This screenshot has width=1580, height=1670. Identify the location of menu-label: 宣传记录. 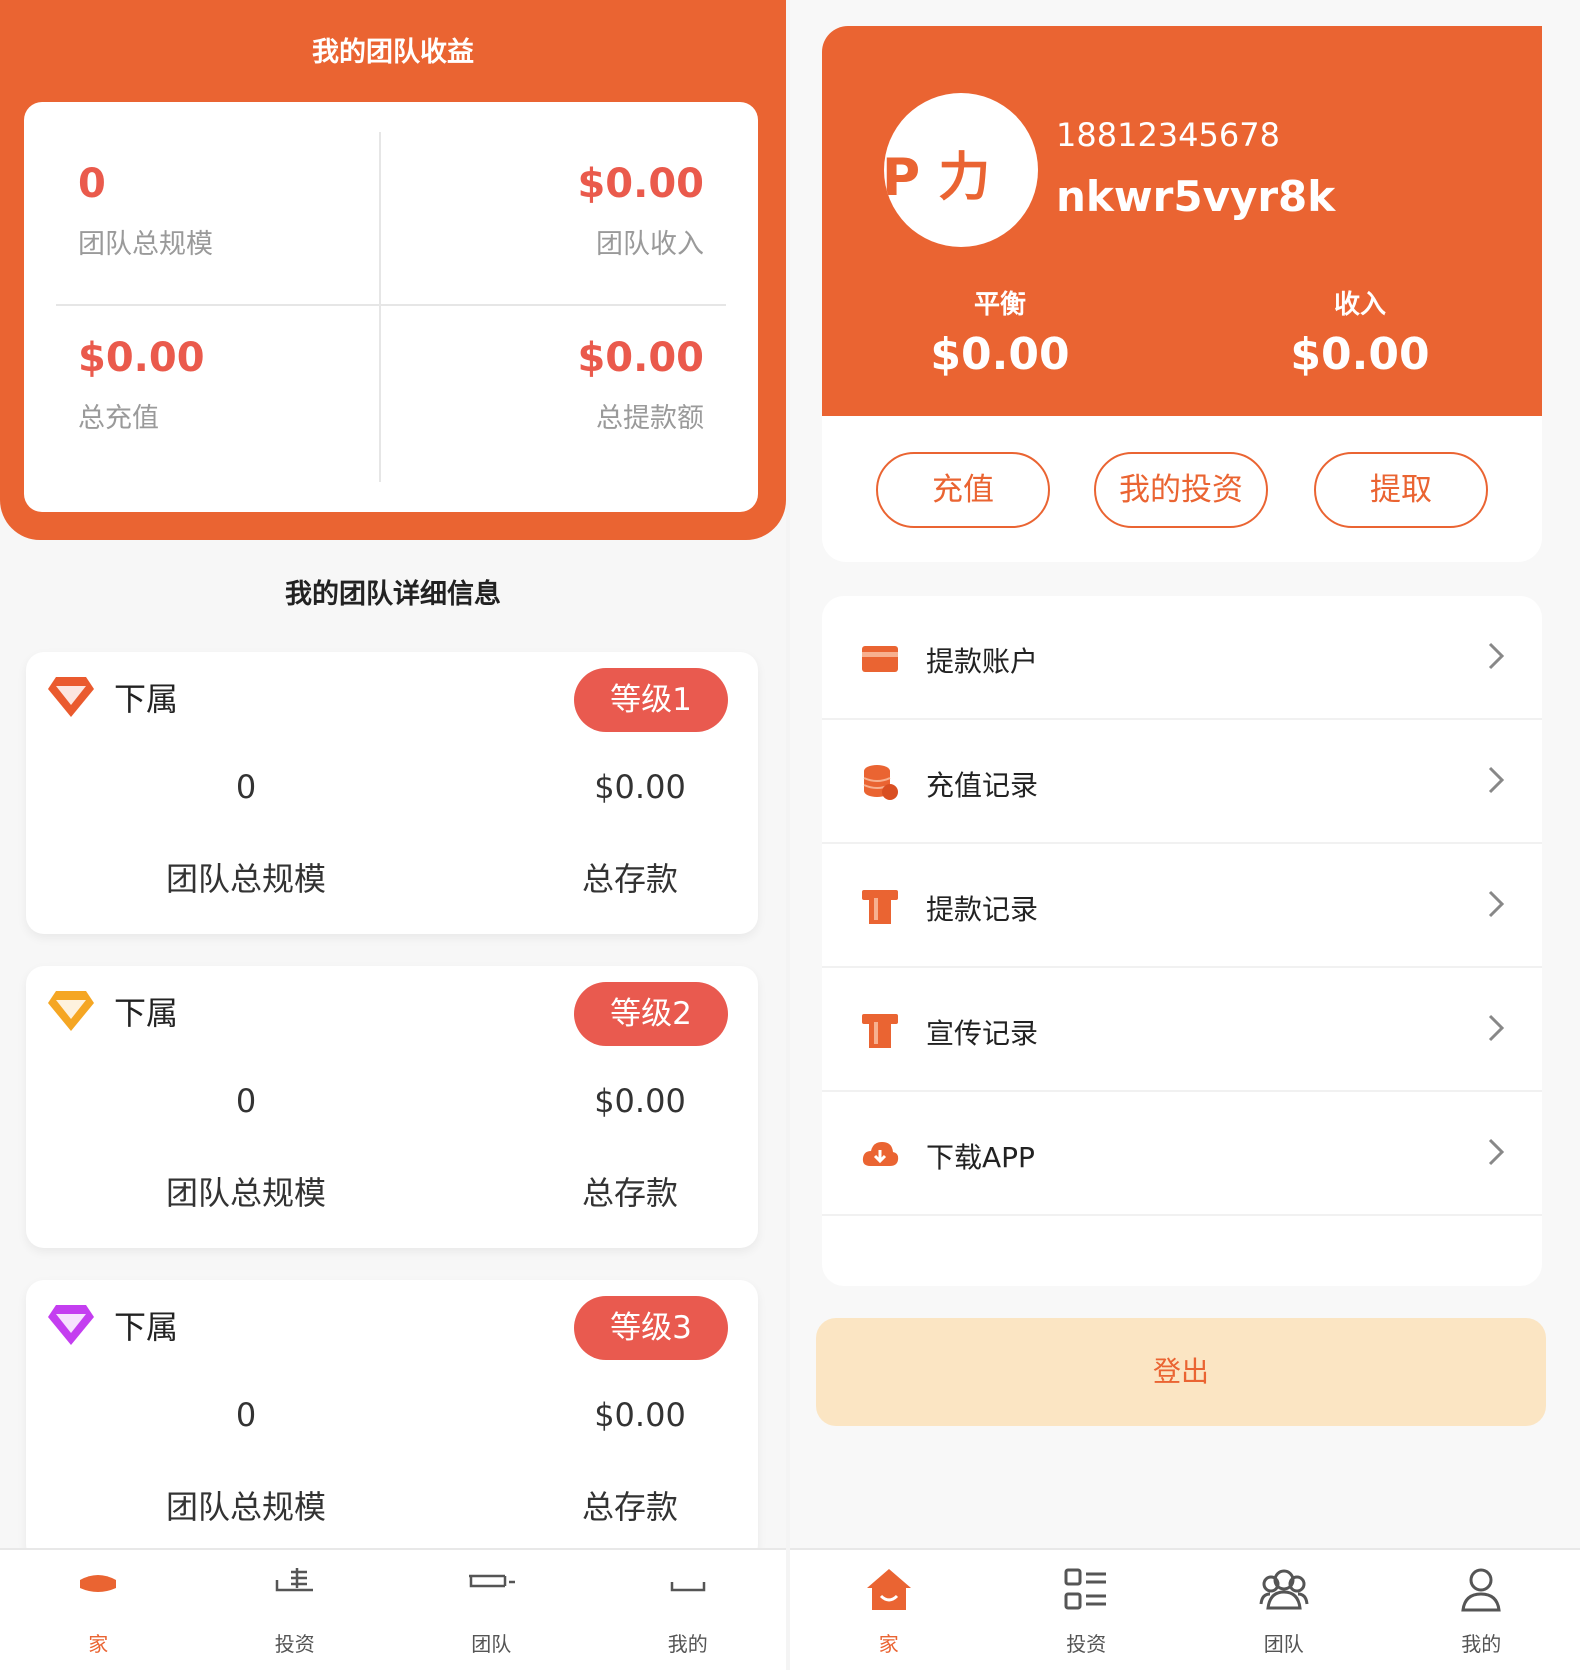
(982, 1033).